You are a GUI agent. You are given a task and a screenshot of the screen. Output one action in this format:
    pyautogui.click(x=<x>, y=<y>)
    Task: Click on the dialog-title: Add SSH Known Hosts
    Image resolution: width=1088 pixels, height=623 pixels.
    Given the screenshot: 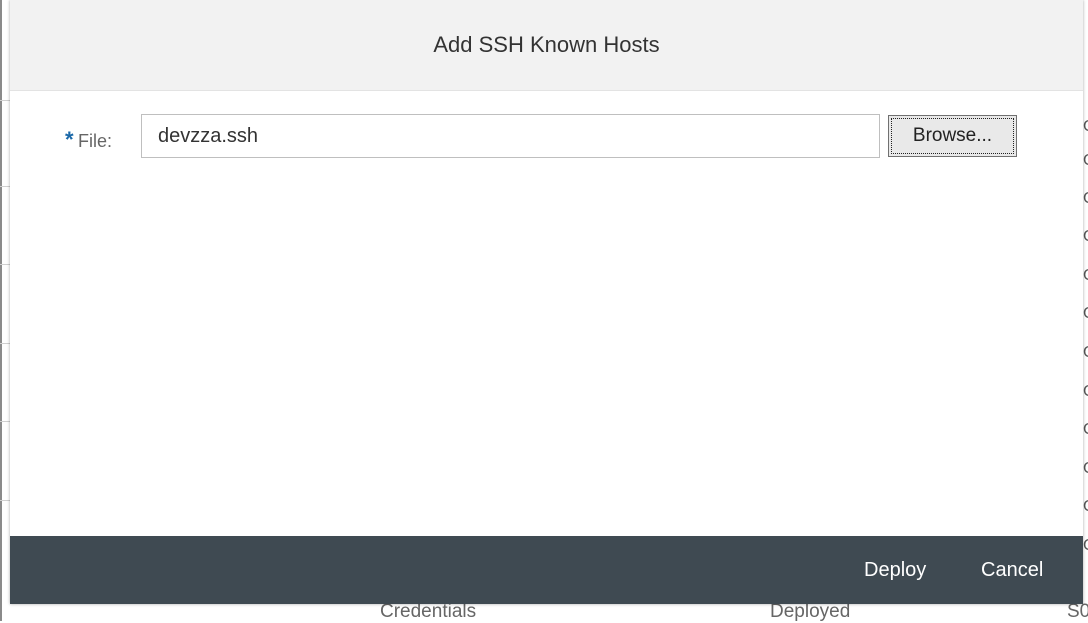 What is the action you would take?
    pyautogui.click(x=546, y=44)
    